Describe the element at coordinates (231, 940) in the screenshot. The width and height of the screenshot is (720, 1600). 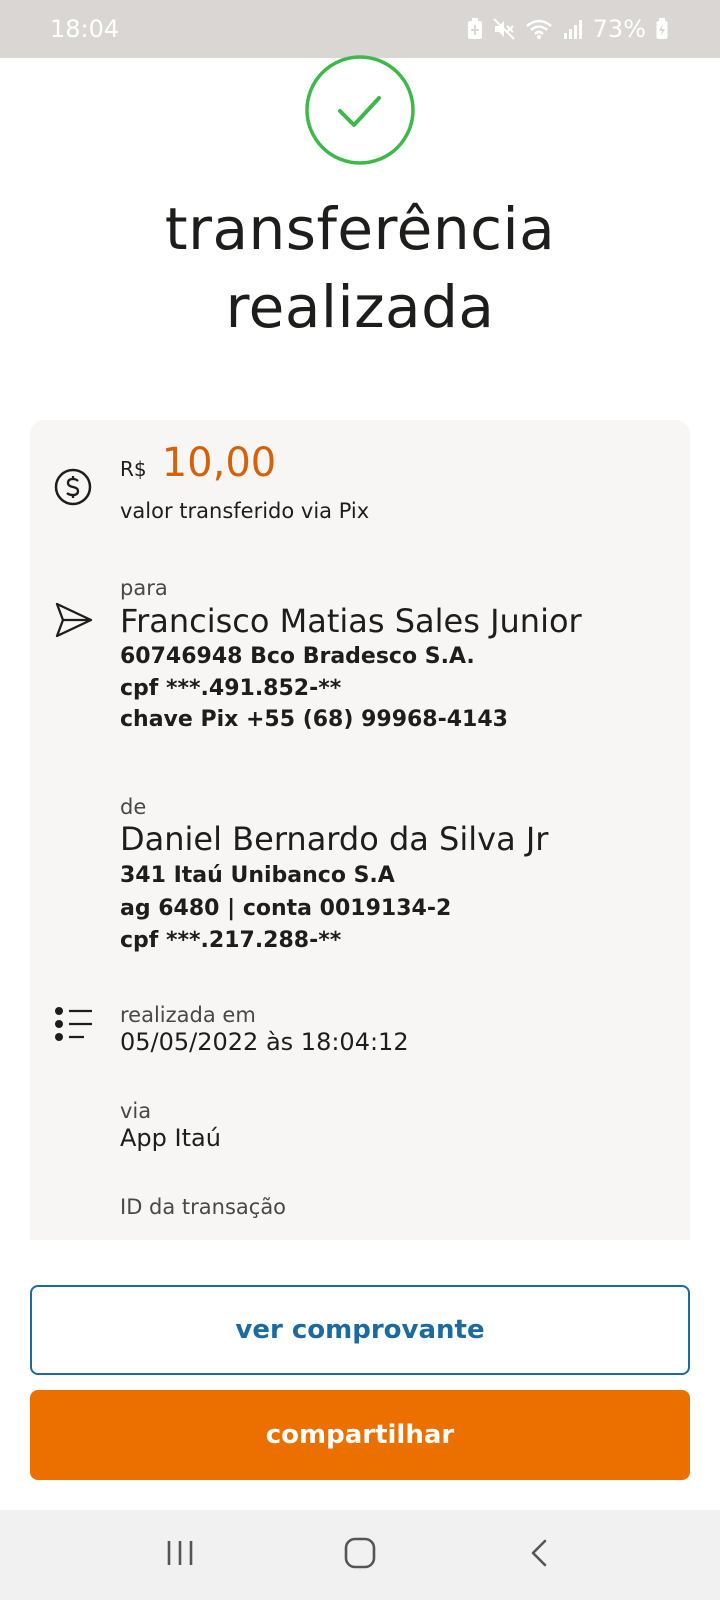
I see `sender-cpf: cpf ***.217.288-**` at that location.